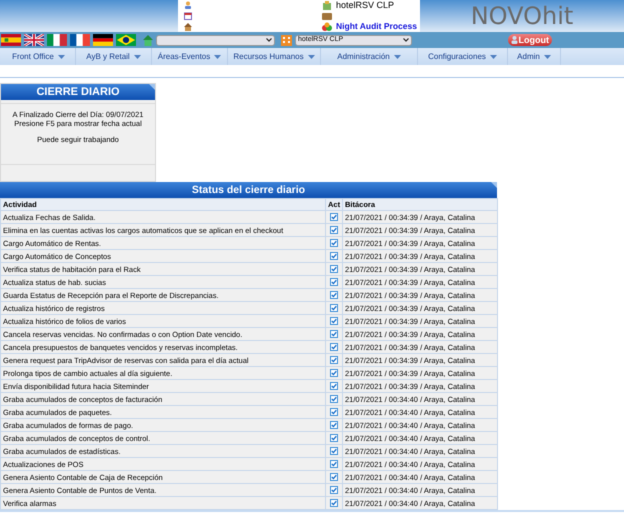  I want to click on menu-item: Configuraciones, so click(463, 56).